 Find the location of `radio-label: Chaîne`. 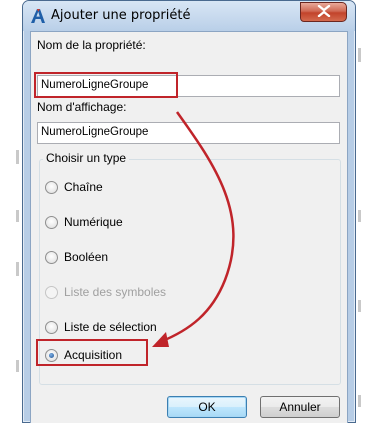

radio-label: Chaîne is located at coordinates (83, 187).